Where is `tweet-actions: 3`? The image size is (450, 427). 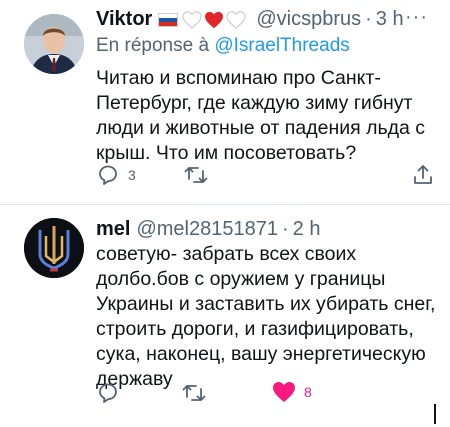
tweet-actions: 3 is located at coordinates (266, 177).